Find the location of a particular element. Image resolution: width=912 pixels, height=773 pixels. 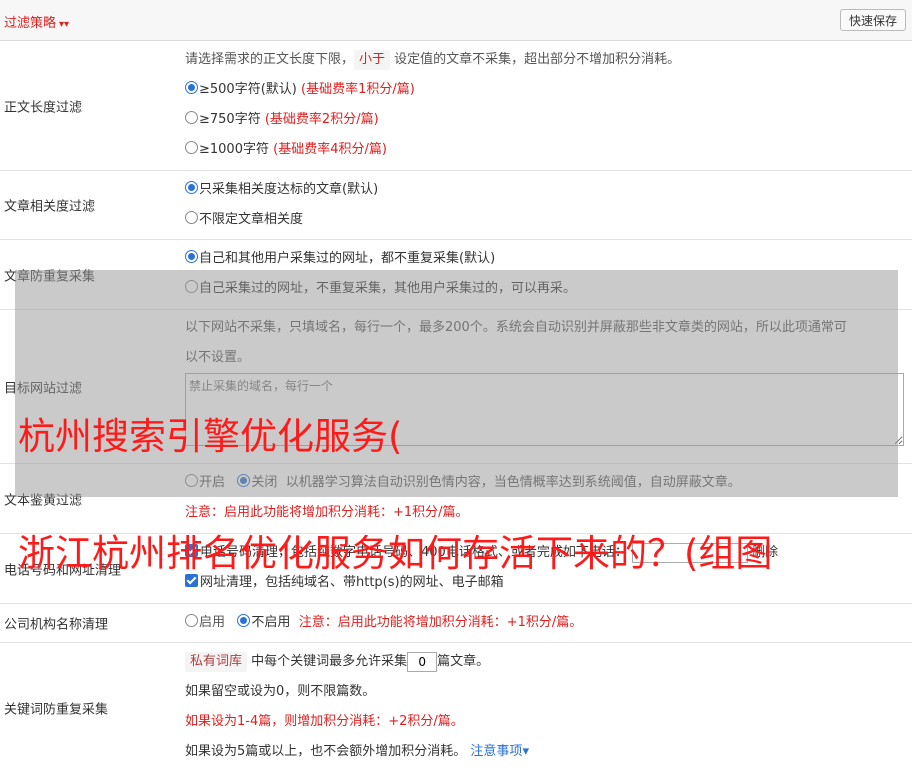

chevron-down-icon: ▾ is located at coordinates (525, 751).